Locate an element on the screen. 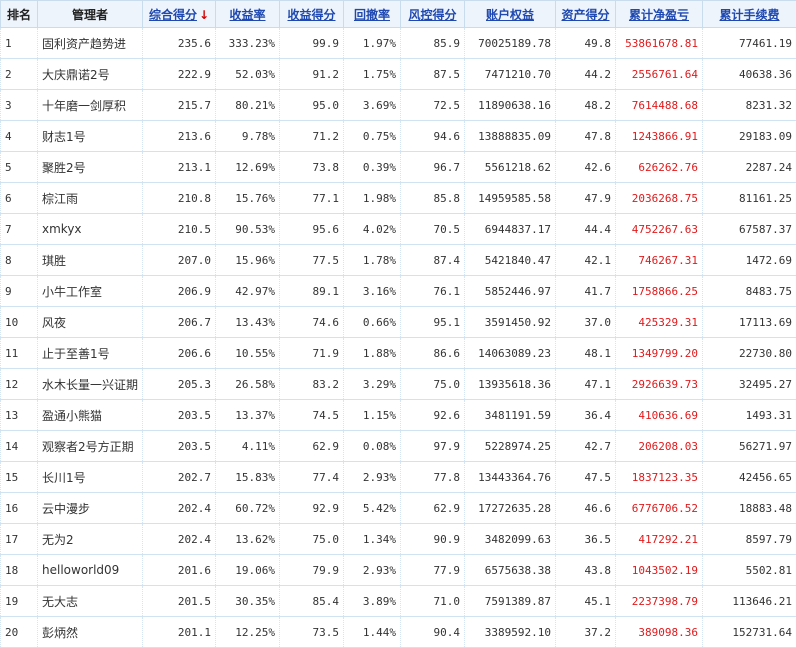 Image resolution: width=796 pixels, height=648 pixels. total-score-cell: 202.7 is located at coordinates (179, 477).